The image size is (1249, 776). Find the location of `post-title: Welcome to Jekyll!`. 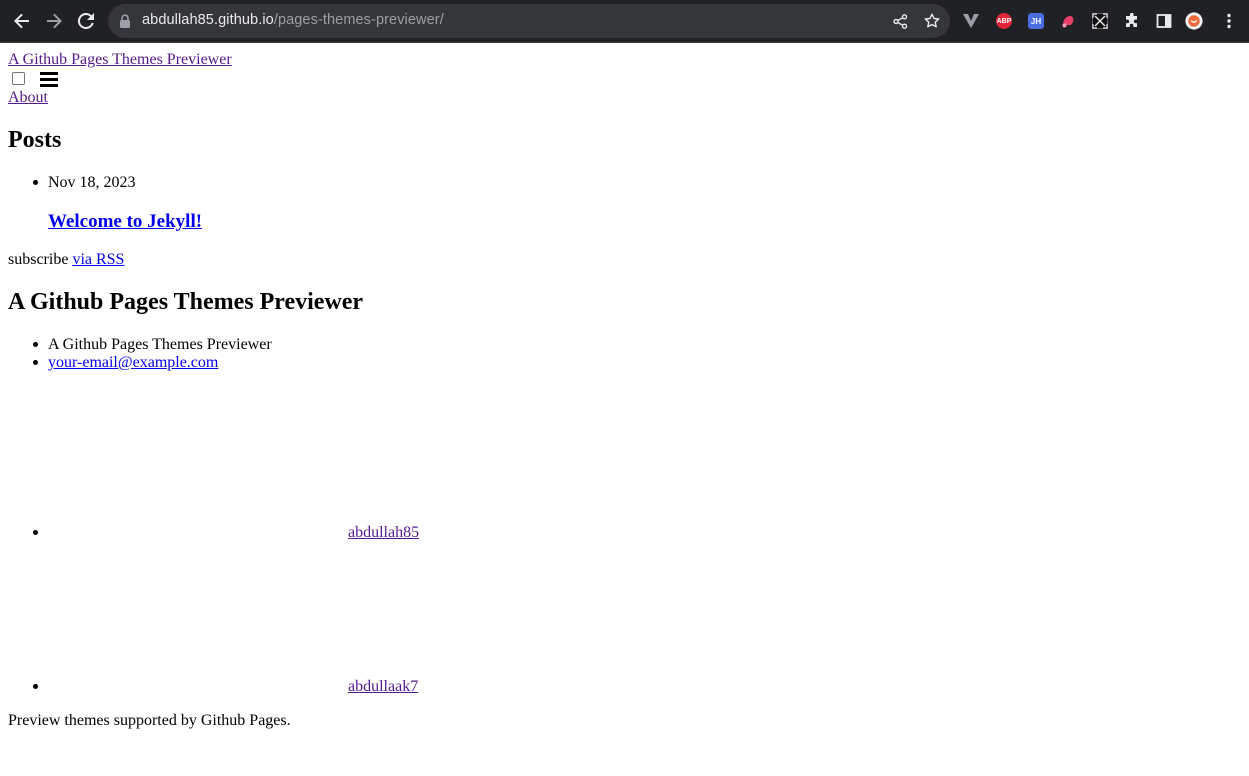

post-title: Welcome to Jekyll! is located at coordinates (125, 222).